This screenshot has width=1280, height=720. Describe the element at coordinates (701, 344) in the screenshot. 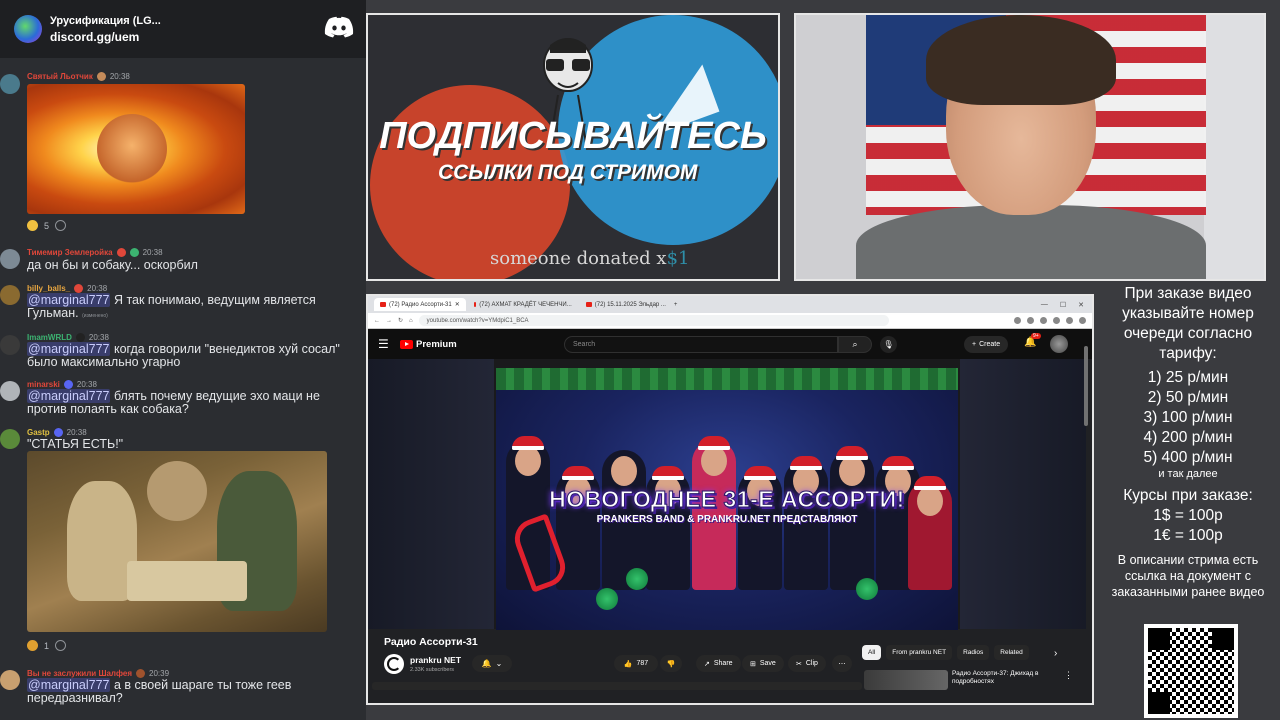

I see `search-input: Search` at that location.